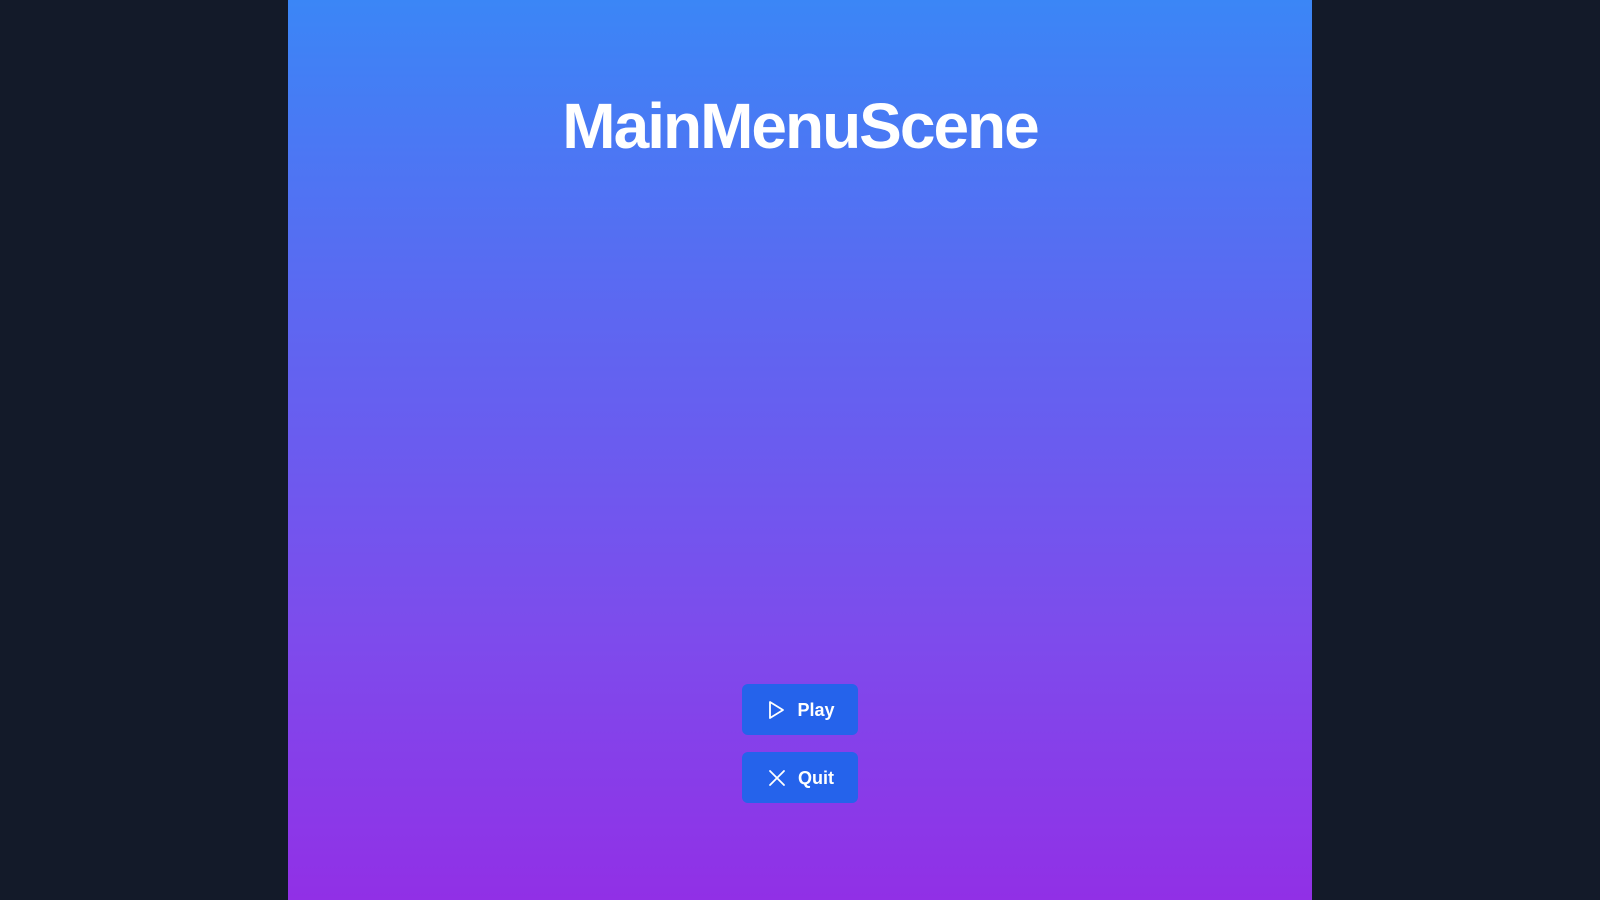 The width and height of the screenshot is (1600, 900). What do you see at coordinates (816, 709) in the screenshot?
I see `play-button-label: Play` at bounding box center [816, 709].